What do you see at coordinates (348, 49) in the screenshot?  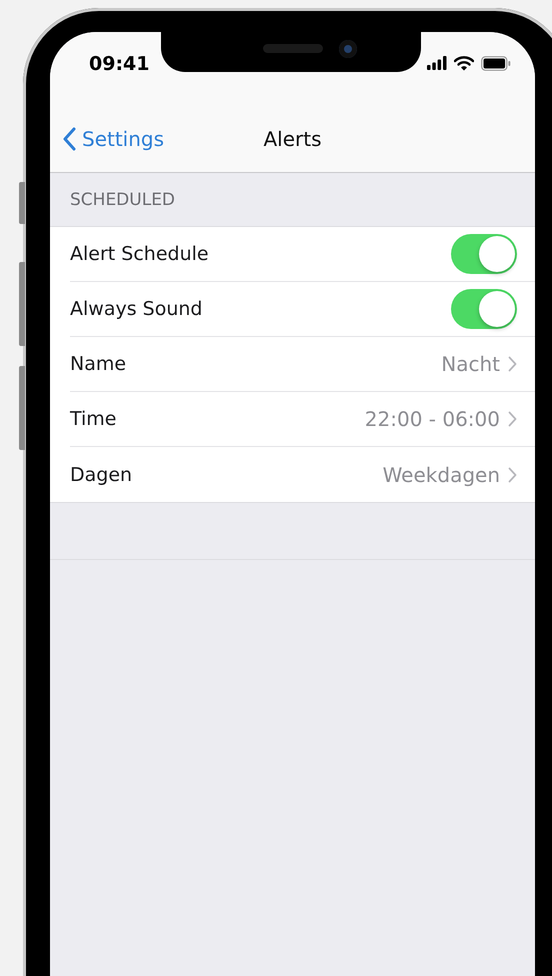 I see `camera-icon` at bounding box center [348, 49].